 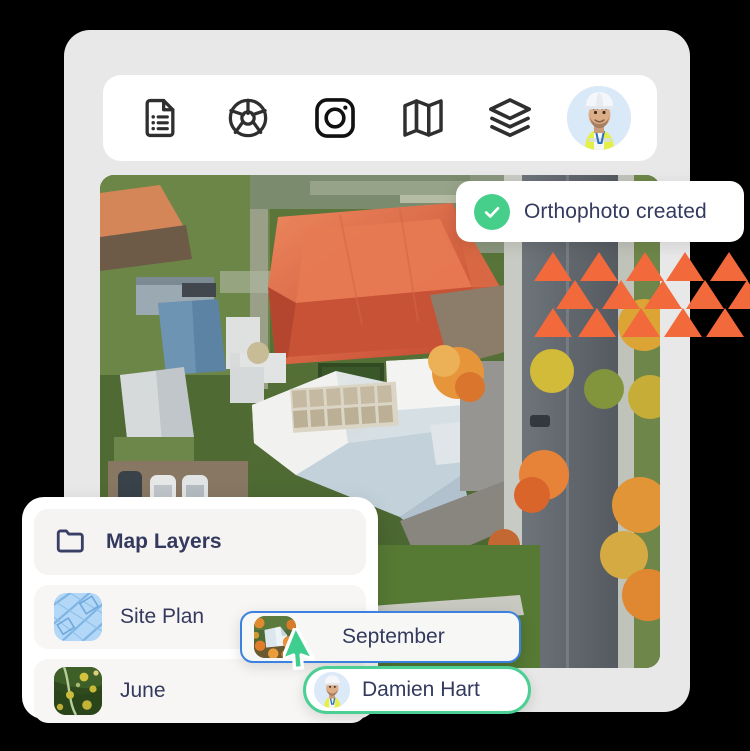 What do you see at coordinates (332, 690) in the screenshot?
I see `user-avatar` at bounding box center [332, 690].